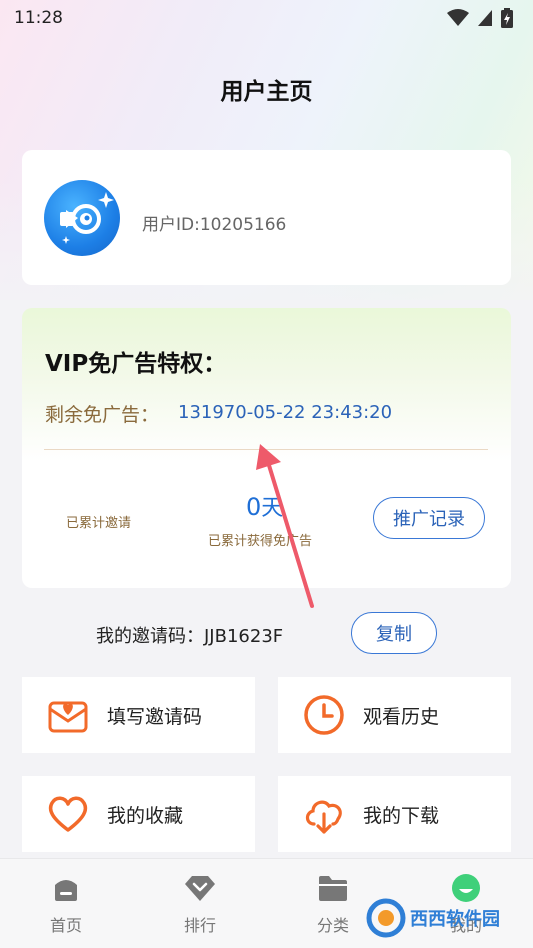 This screenshot has height=948, width=533. What do you see at coordinates (324, 715) in the screenshot?
I see `clock-icon` at bounding box center [324, 715].